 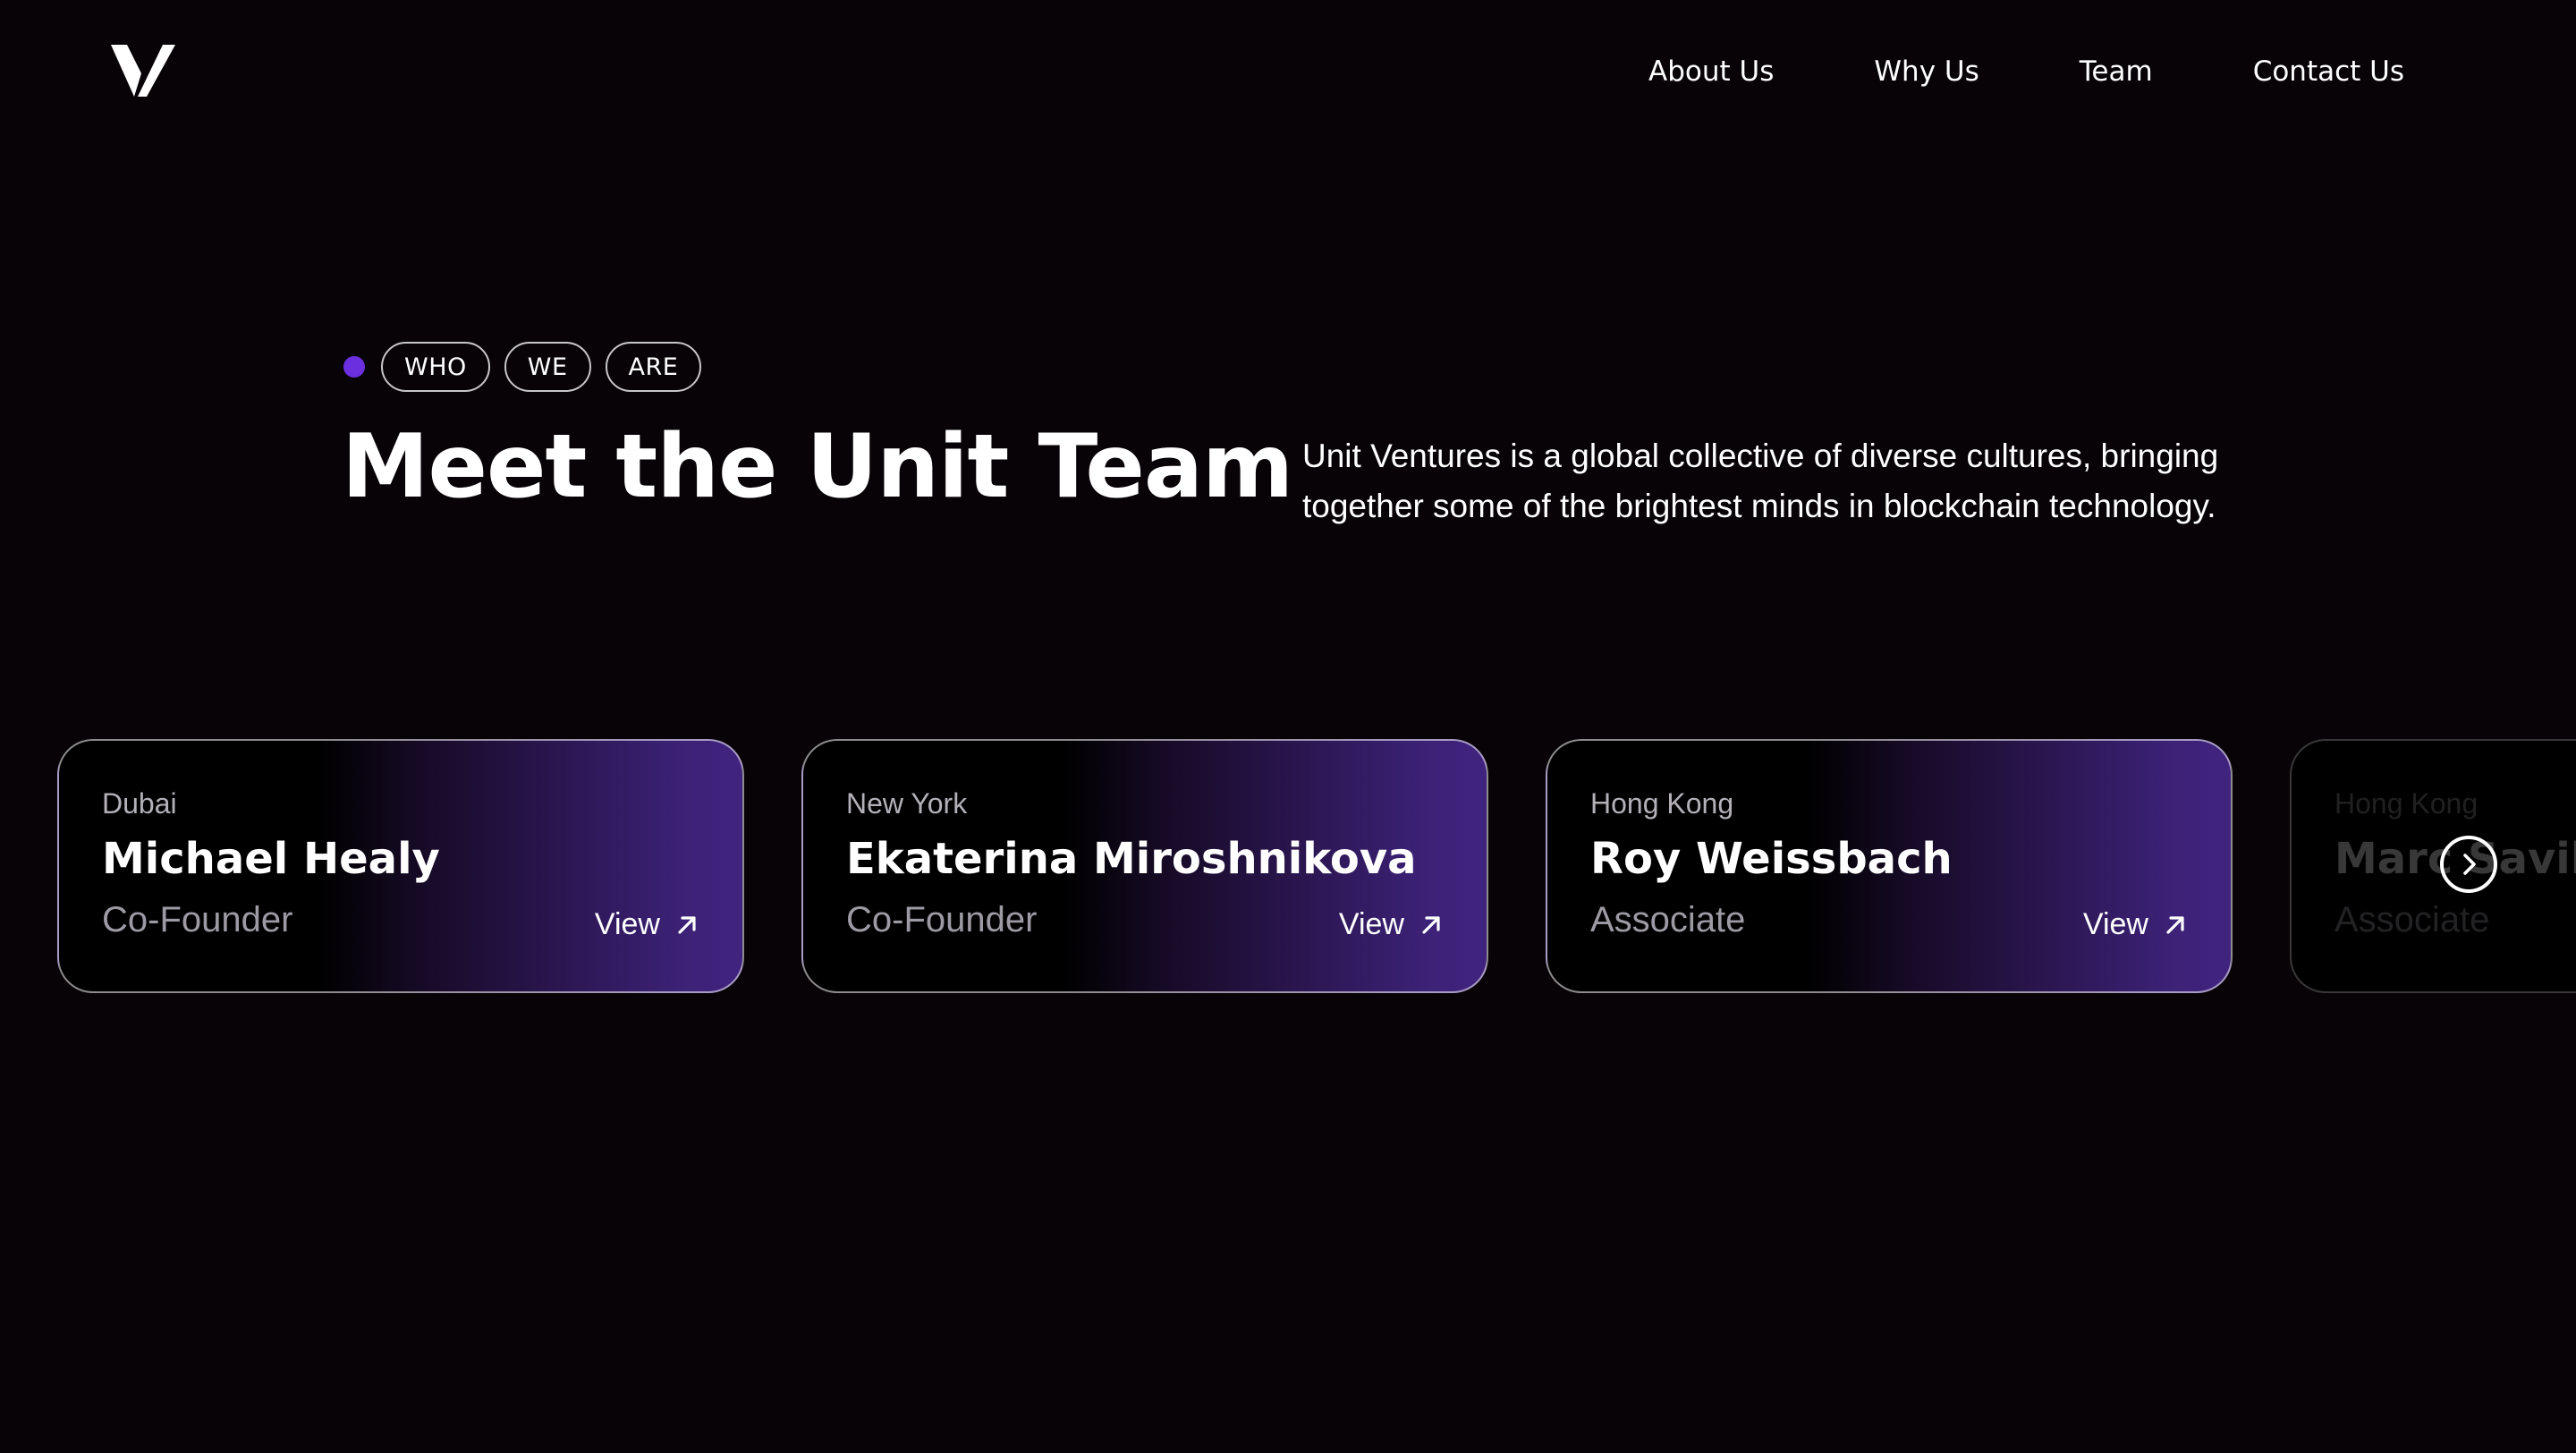 What do you see at coordinates (2116, 71) in the screenshot?
I see `nav-team: Team` at bounding box center [2116, 71].